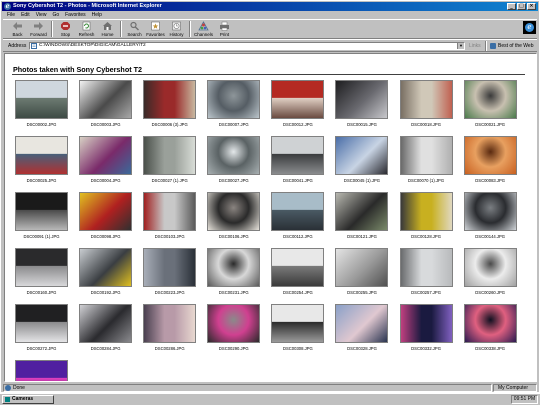 The height and width of the screenshot is (405, 540). Describe the element at coordinates (75, 15) in the screenshot. I see `menu-favorites: Favorites` at that location.